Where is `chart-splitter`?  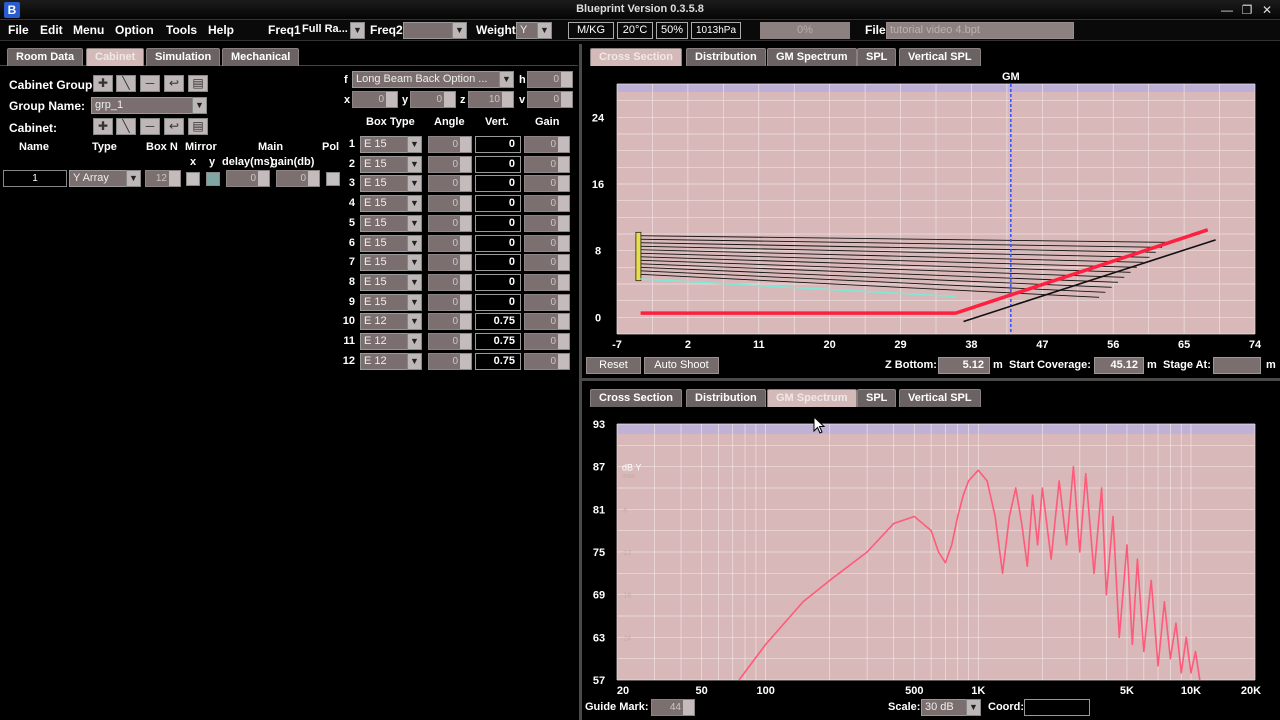 chart-splitter is located at coordinates (931, 379).